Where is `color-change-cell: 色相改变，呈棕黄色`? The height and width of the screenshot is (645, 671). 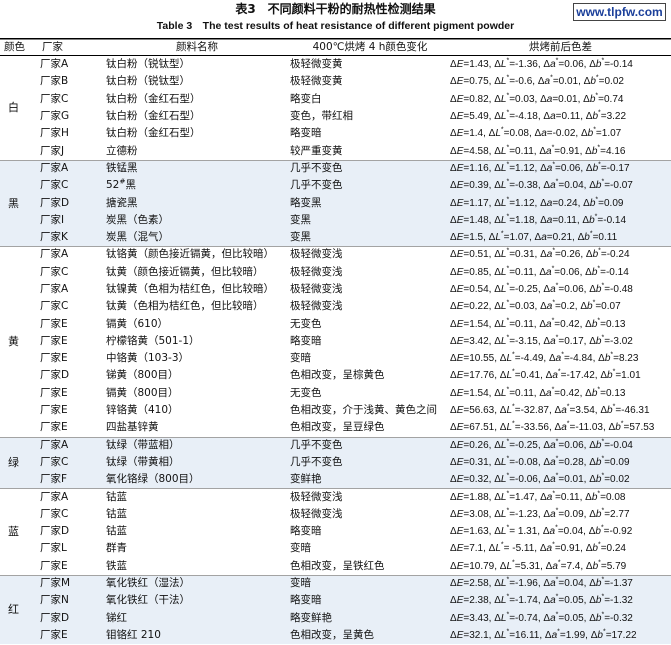 color-change-cell: 色相改变，呈棕黄色 is located at coordinates (337, 375).